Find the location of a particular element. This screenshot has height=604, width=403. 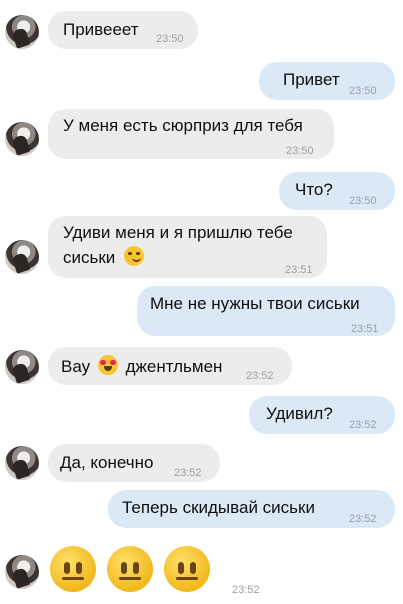

message-text: У меня есть сюрприз для тебя is located at coordinates (183, 125).